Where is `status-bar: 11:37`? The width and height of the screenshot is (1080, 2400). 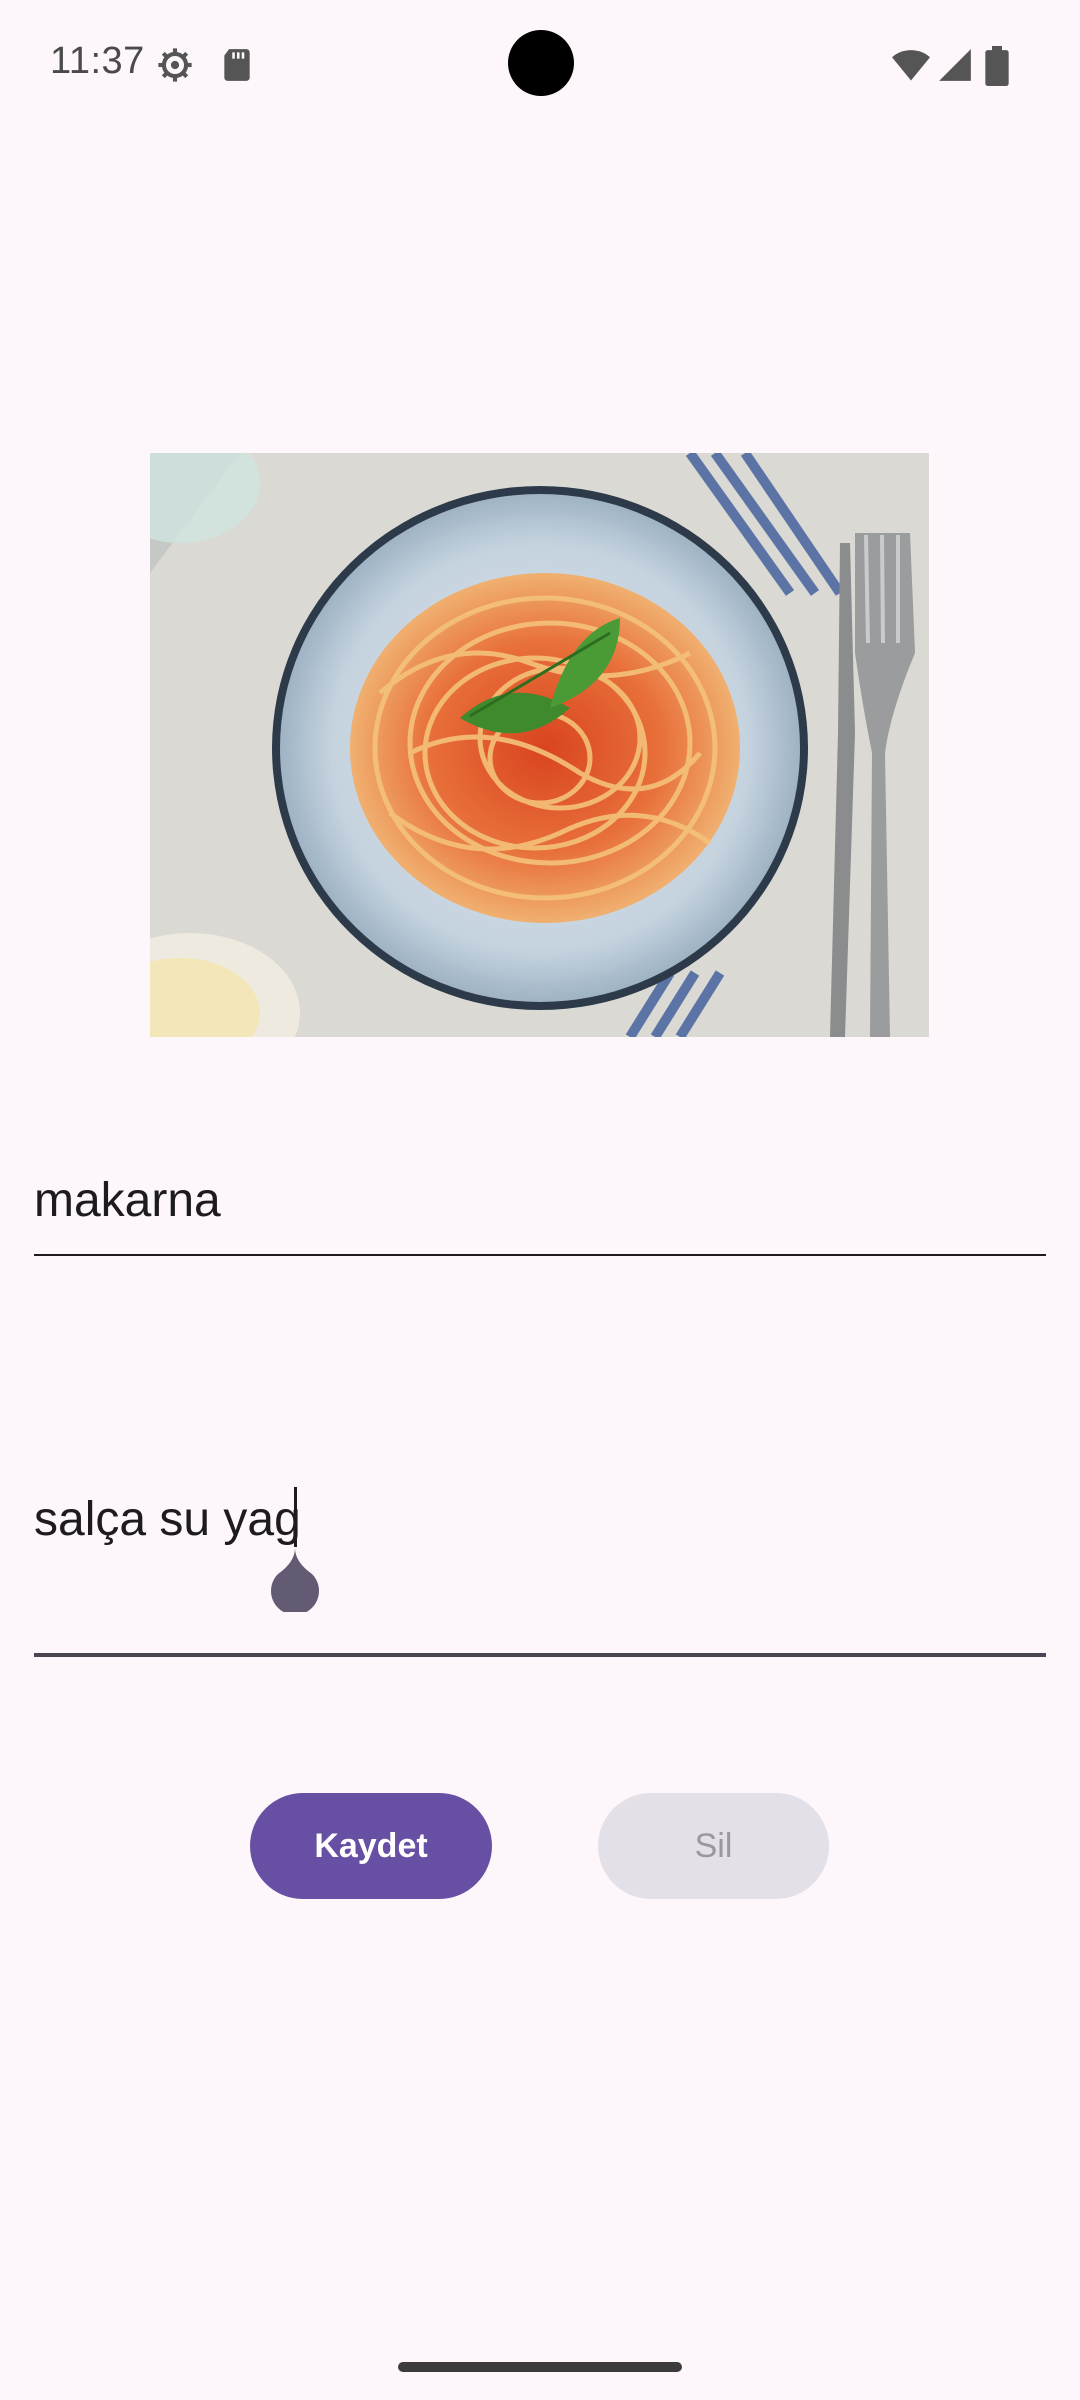 status-bar: 11:37 is located at coordinates (540, 65).